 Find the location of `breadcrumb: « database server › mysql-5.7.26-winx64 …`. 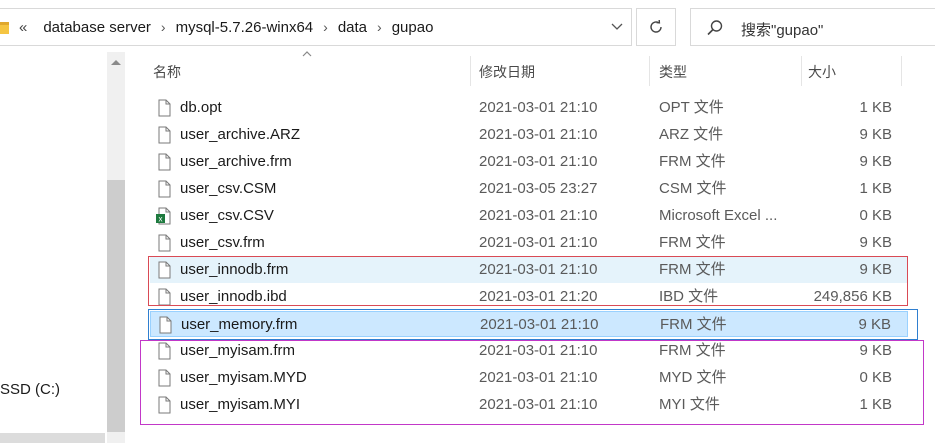

breadcrumb: « database server › mysql-5.7.26-winx64 … is located at coordinates (226, 27).